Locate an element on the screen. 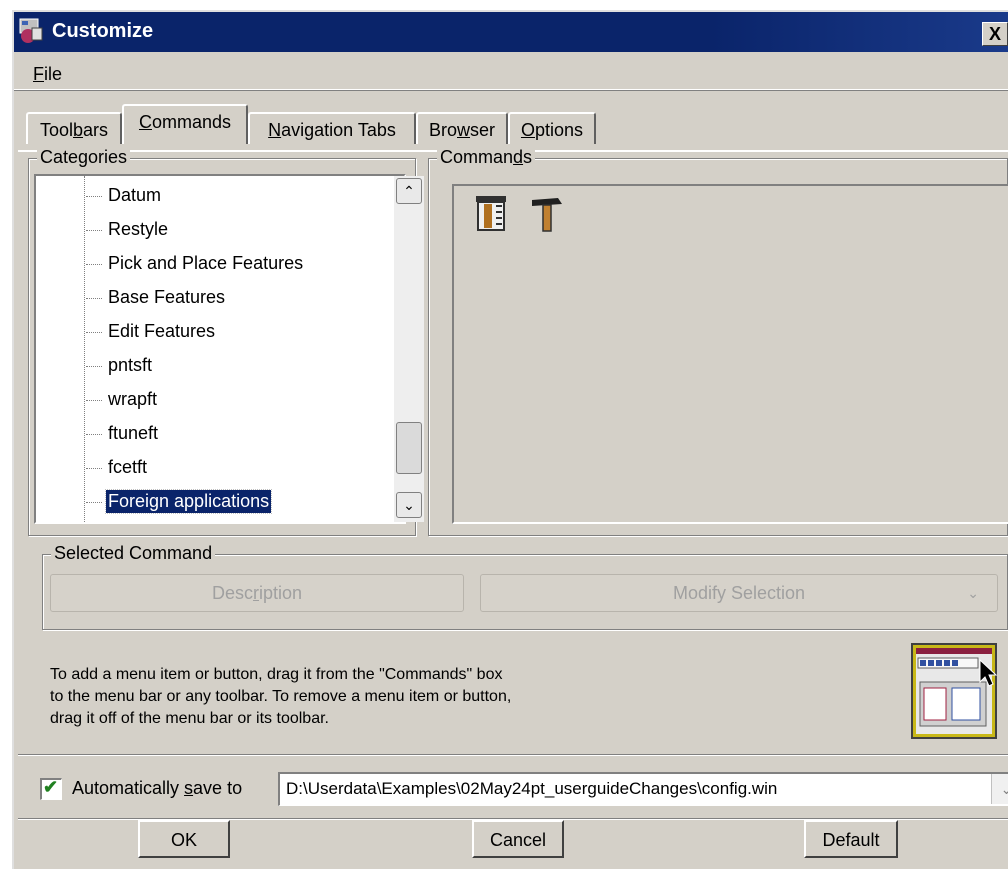  selected-command-legend: Selected Command is located at coordinates (133, 553).